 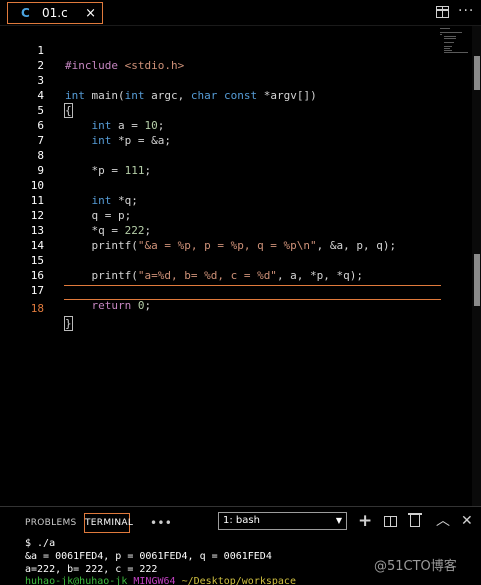 What do you see at coordinates (238, 580) in the screenshot?
I see `prompt-path: ~/Desktop/workspace` at bounding box center [238, 580].